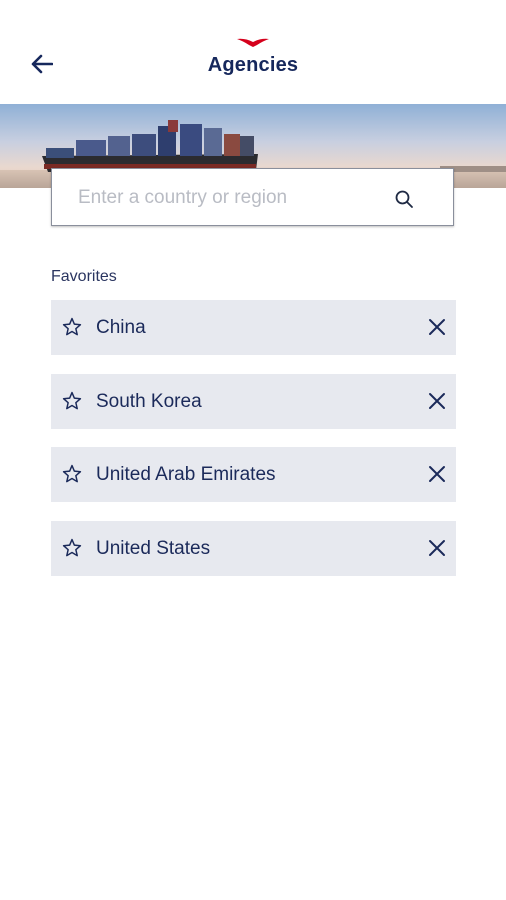 This screenshot has height=900, width=506. What do you see at coordinates (84, 276) in the screenshot?
I see `favorites-label: Favorites` at bounding box center [84, 276].